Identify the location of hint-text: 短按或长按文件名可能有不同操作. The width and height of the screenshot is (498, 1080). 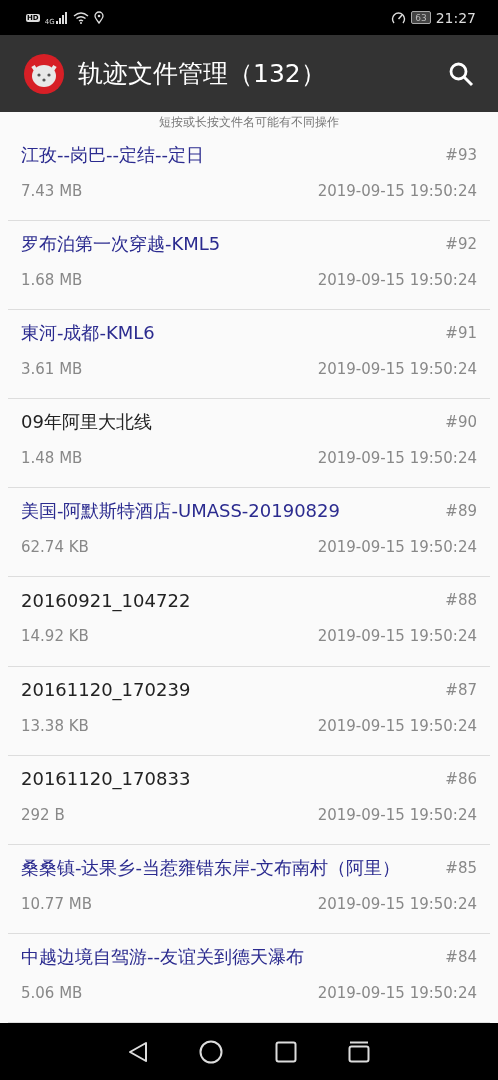
(249, 122).